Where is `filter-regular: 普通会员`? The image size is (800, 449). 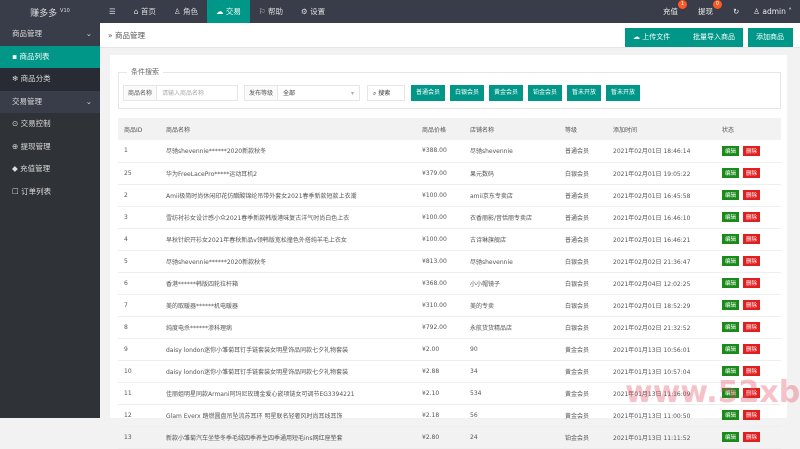 filter-regular: 普通会员 is located at coordinates (428, 93).